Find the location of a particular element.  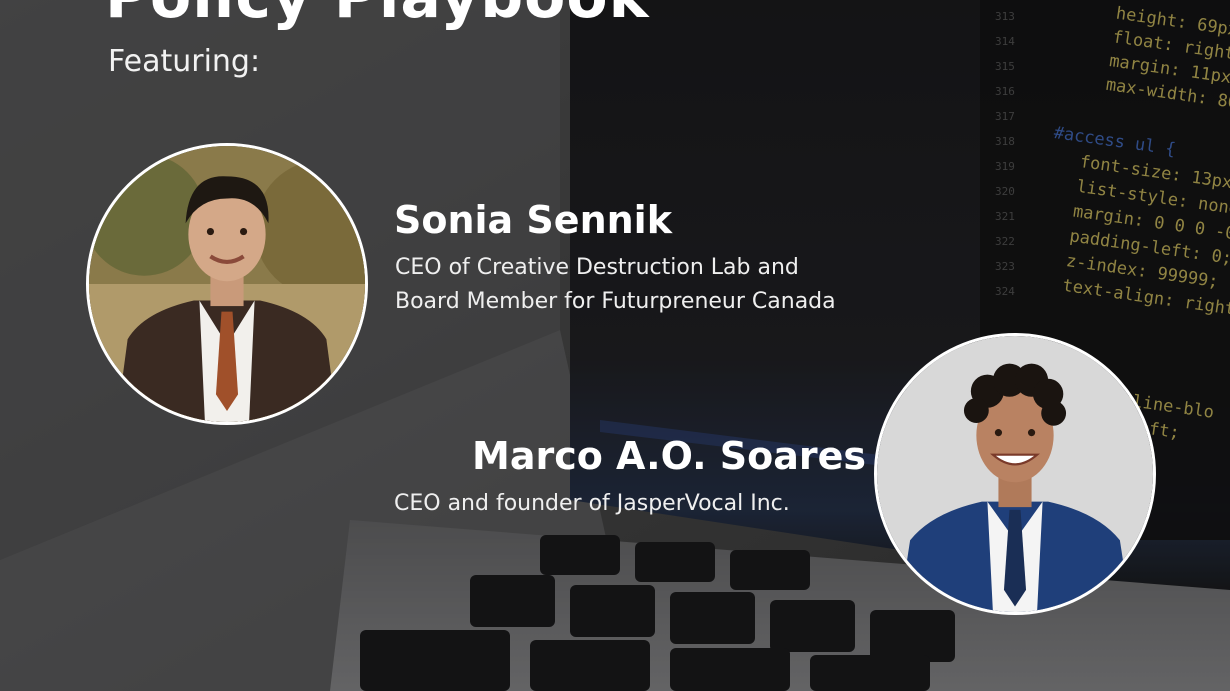

featuring-label: Featuring: is located at coordinates (184, 61).